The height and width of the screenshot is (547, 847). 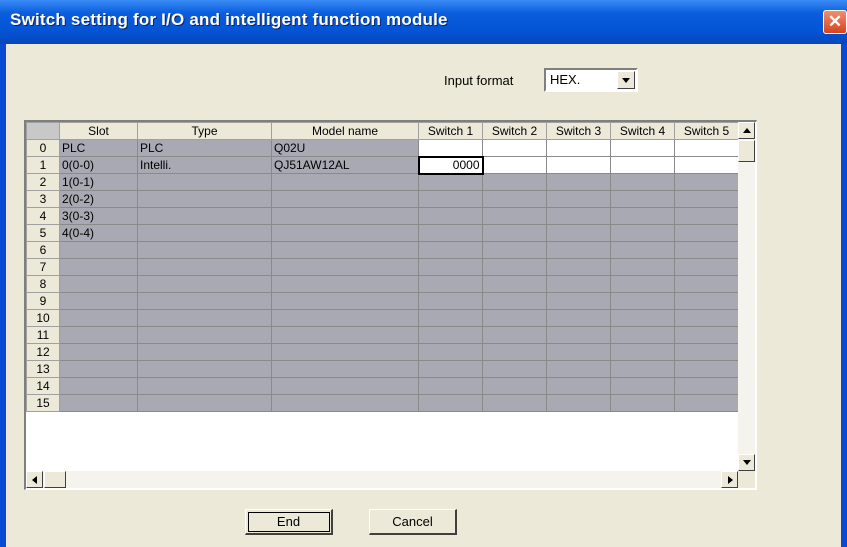 I want to click on table-row: 9, so click(x=382, y=301).